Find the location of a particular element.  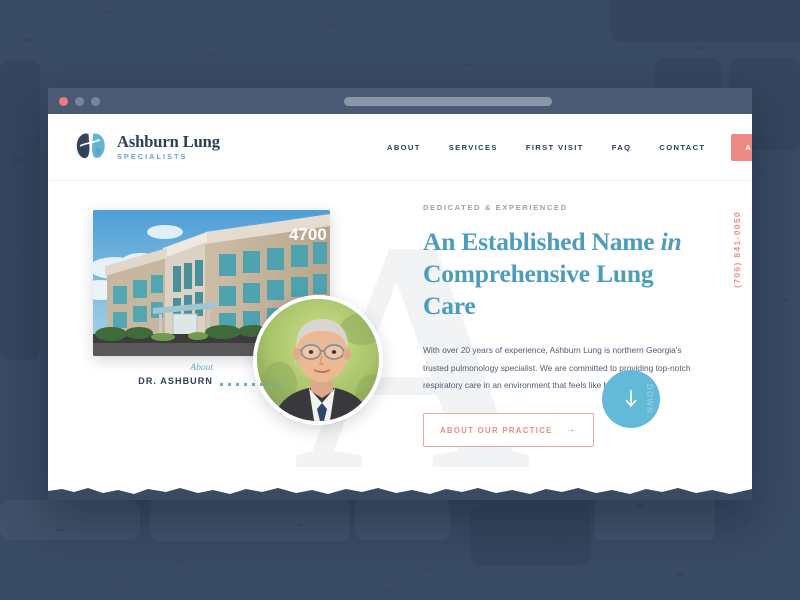

nav-item-services: 02 SERVICES is located at coordinates (473, 147).